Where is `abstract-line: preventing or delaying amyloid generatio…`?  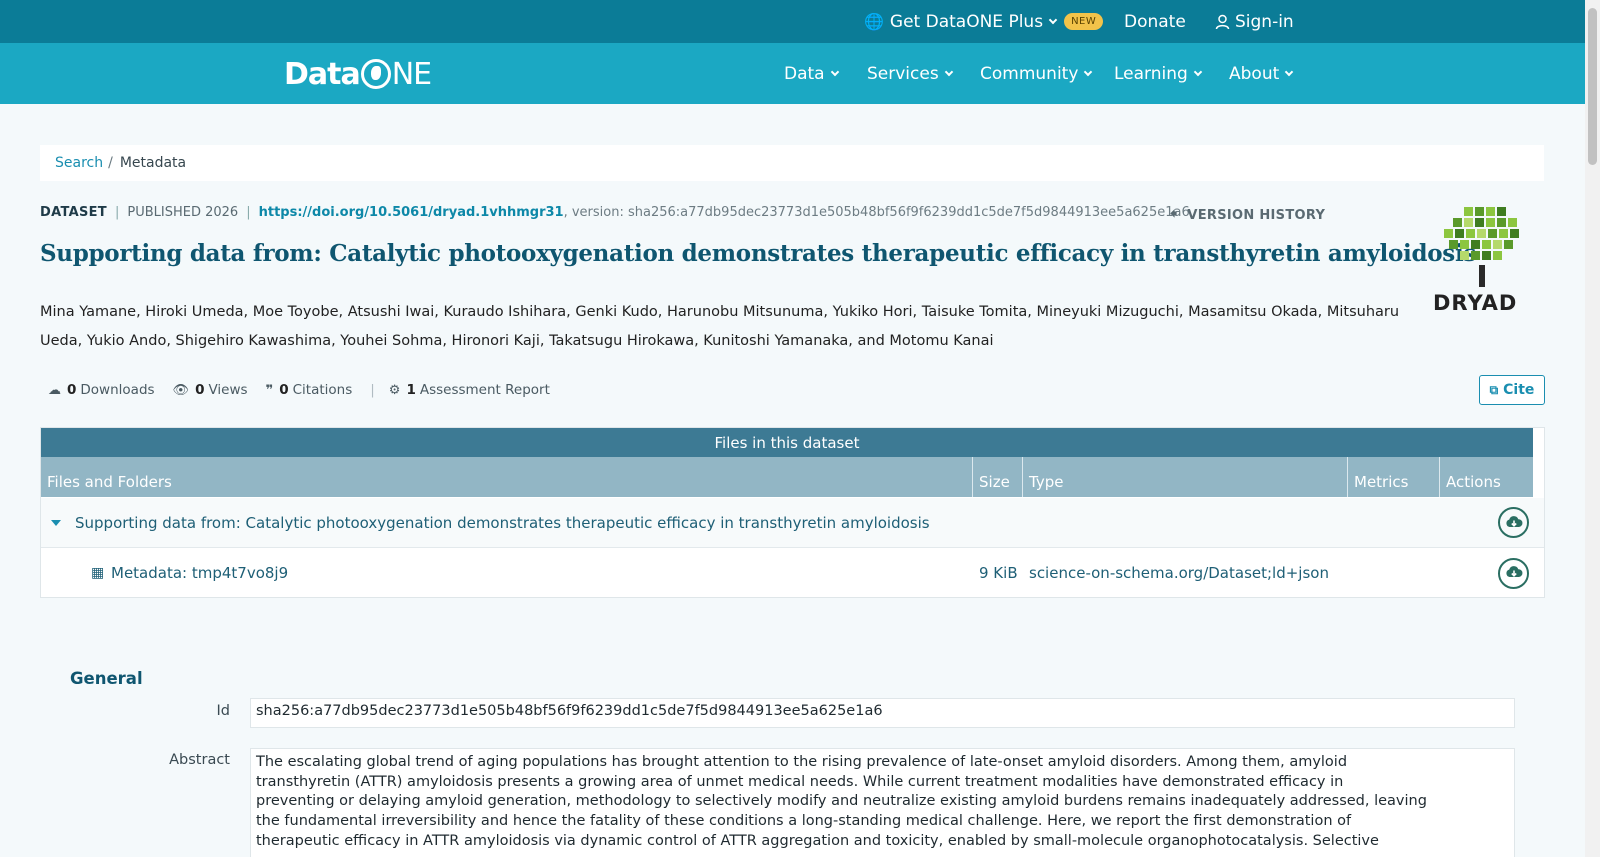 abstract-line: preventing or delaying amyloid generatio… is located at coordinates (841, 801).